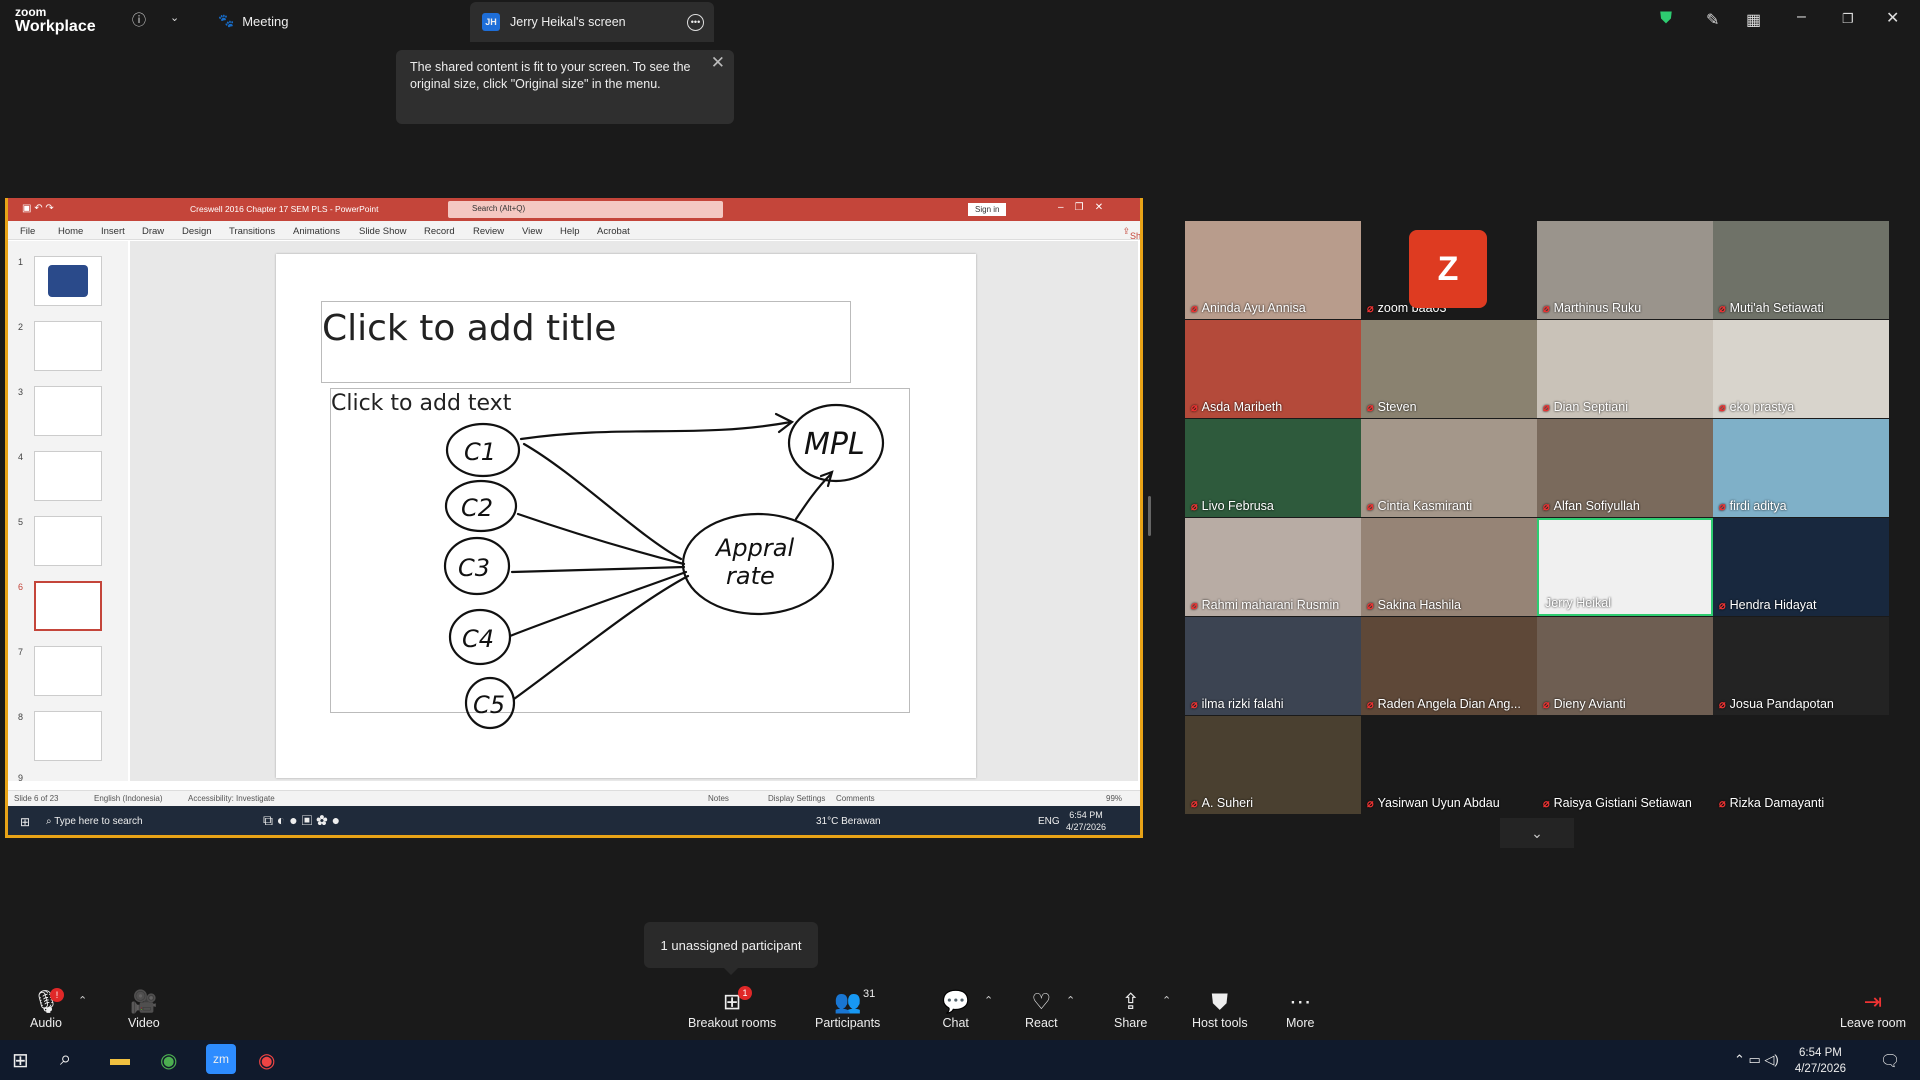 The image size is (1920, 1080). Describe the element at coordinates (718, 62) in the screenshot. I see `close-notice-icon: ✕` at that location.